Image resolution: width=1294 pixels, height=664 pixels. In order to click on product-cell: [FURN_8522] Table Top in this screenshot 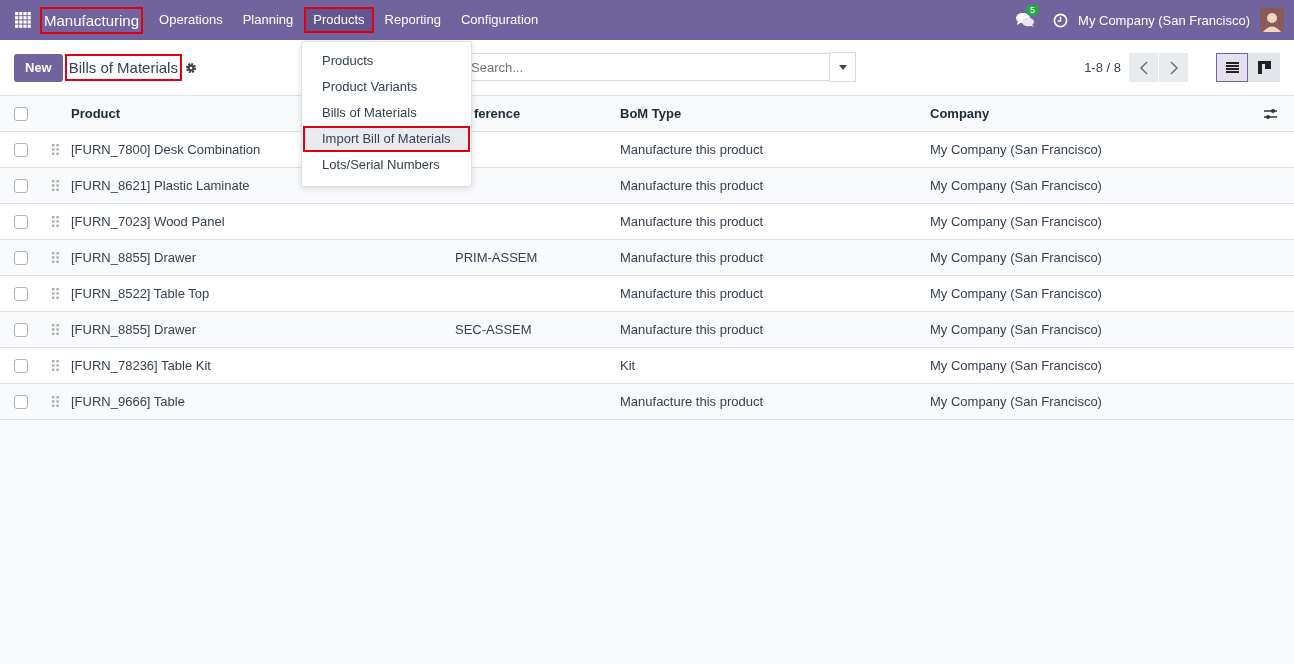, I will do `click(140, 293)`.